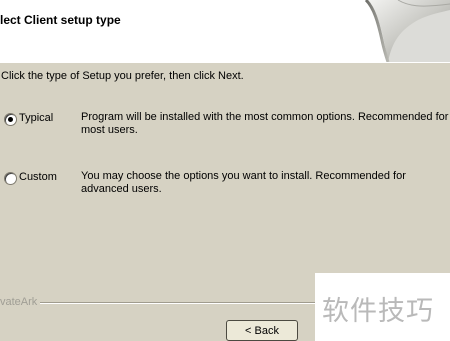 The image size is (450, 341). Describe the element at coordinates (378, 311) in the screenshot. I see `watermark-text: 软件技巧` at that location.